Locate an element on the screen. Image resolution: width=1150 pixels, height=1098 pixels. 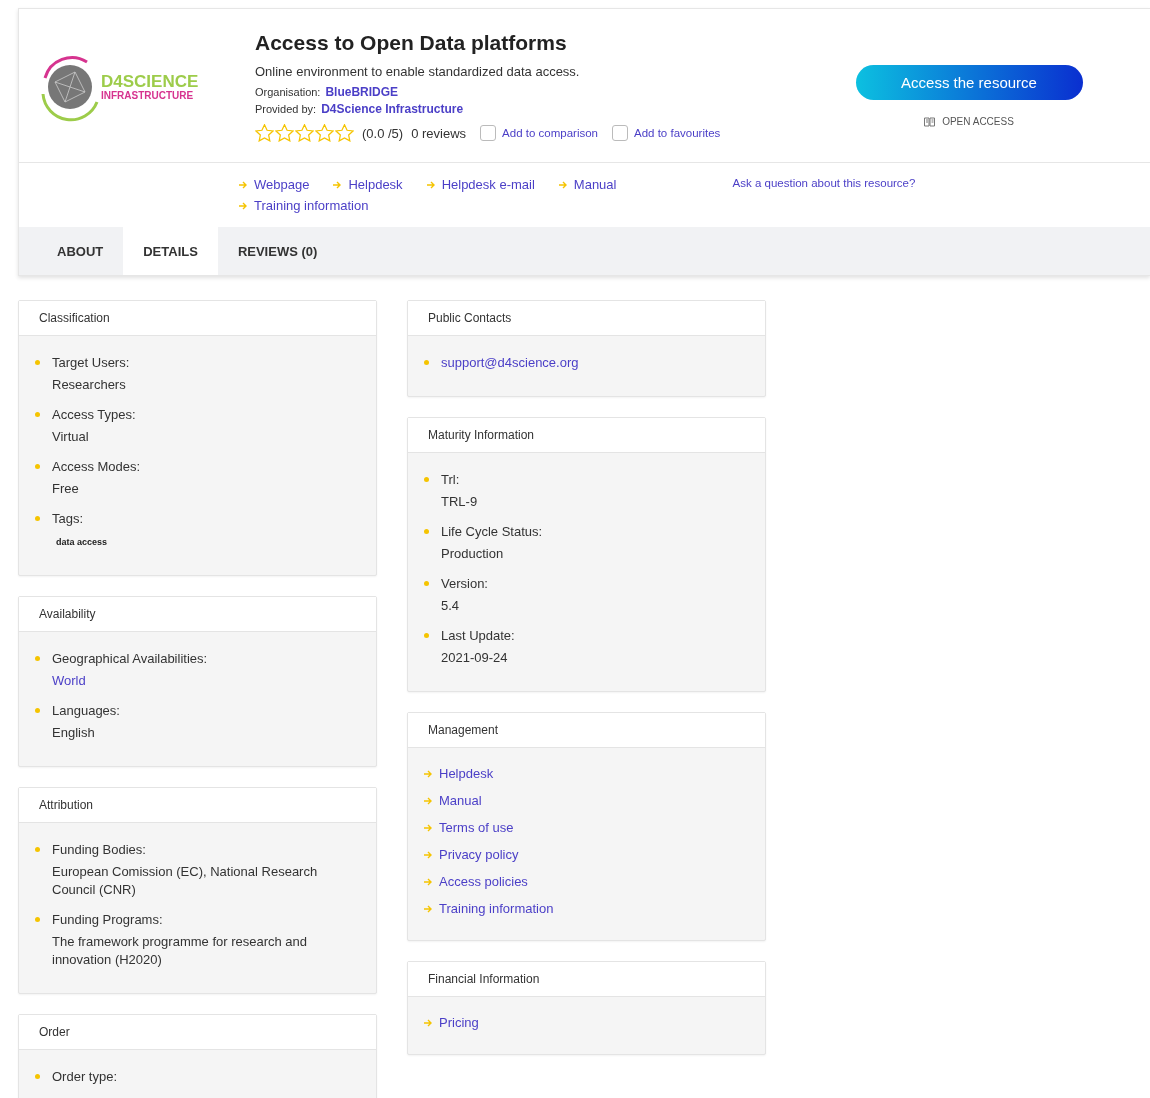
resource-link: Helpdesk e-mail is located at coordinates (480, 184).